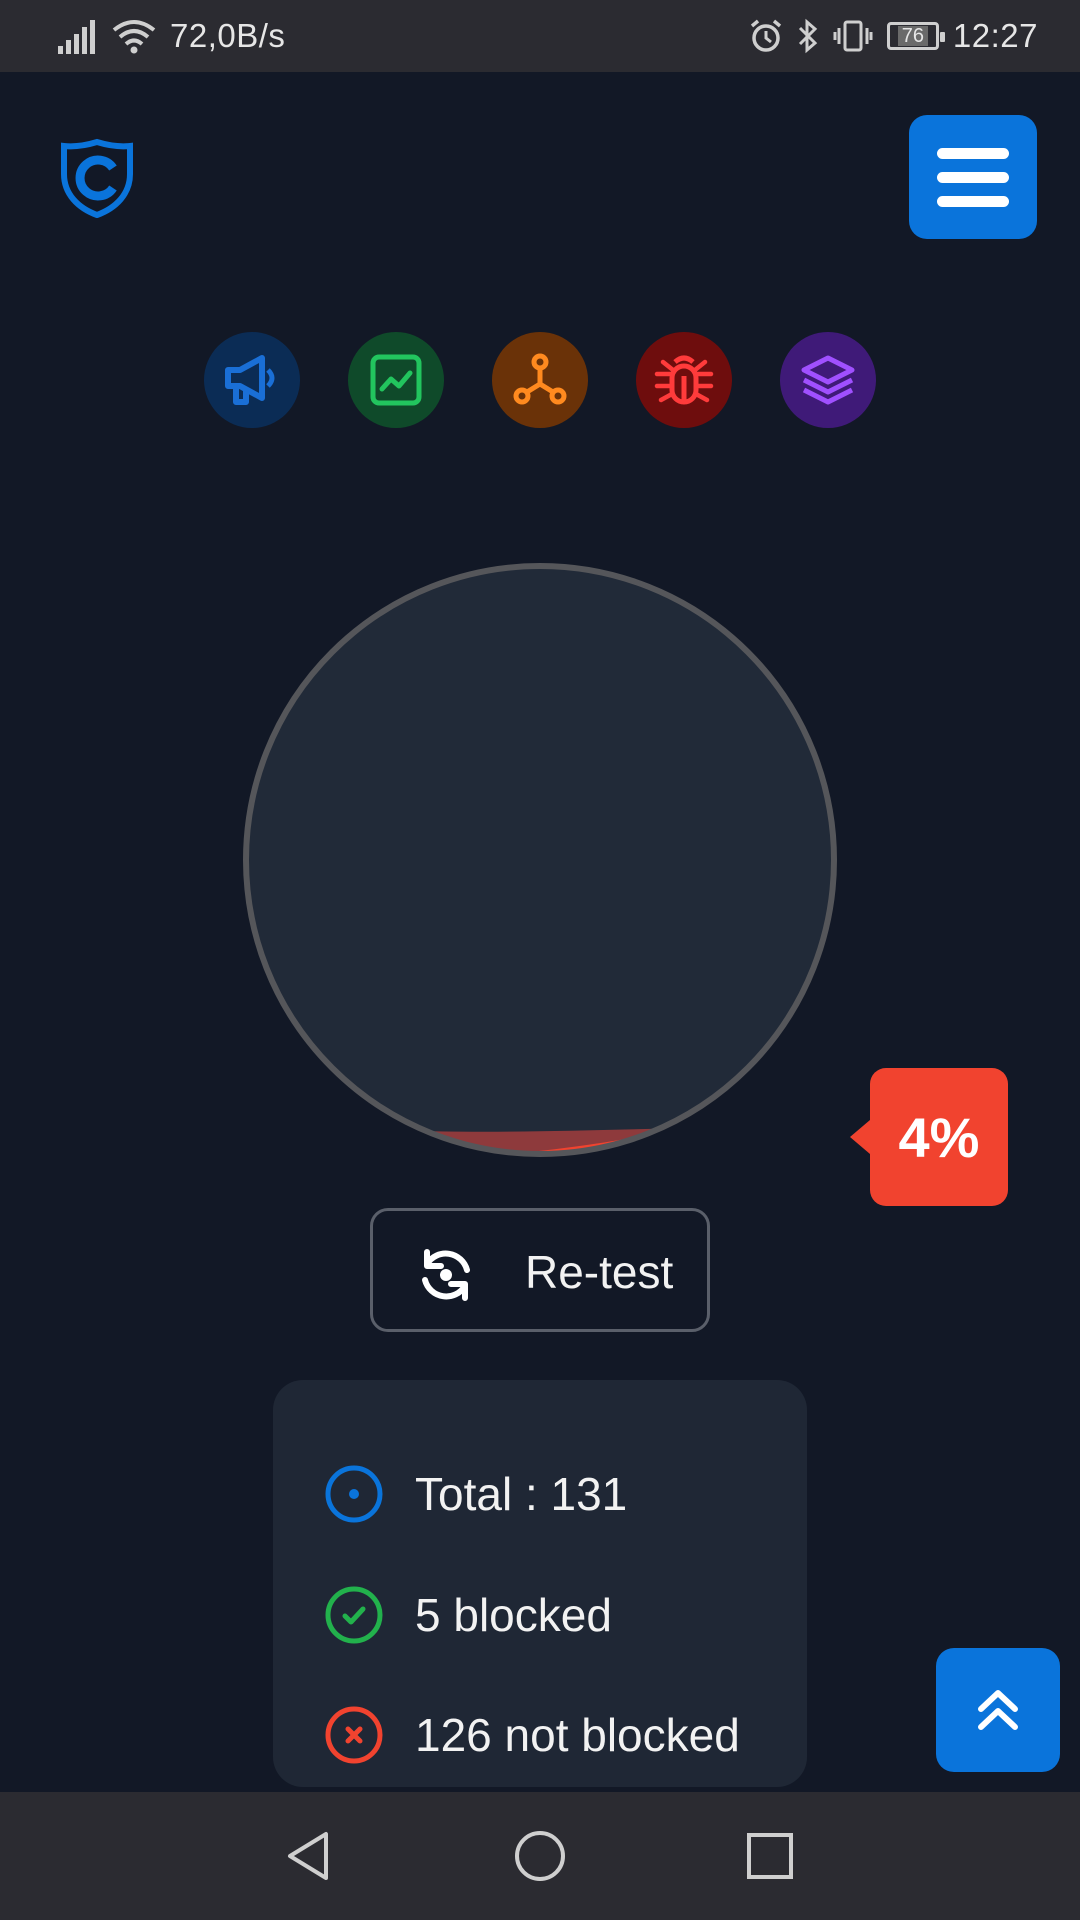 The width and height of the screenshot is (1080, 1920). What do you see at coordinates (540, 1583) in the screenshot?
I see `stats-panel: Total : 131 5 blocked 126 not blocked` at bounding box center [540, 1583].